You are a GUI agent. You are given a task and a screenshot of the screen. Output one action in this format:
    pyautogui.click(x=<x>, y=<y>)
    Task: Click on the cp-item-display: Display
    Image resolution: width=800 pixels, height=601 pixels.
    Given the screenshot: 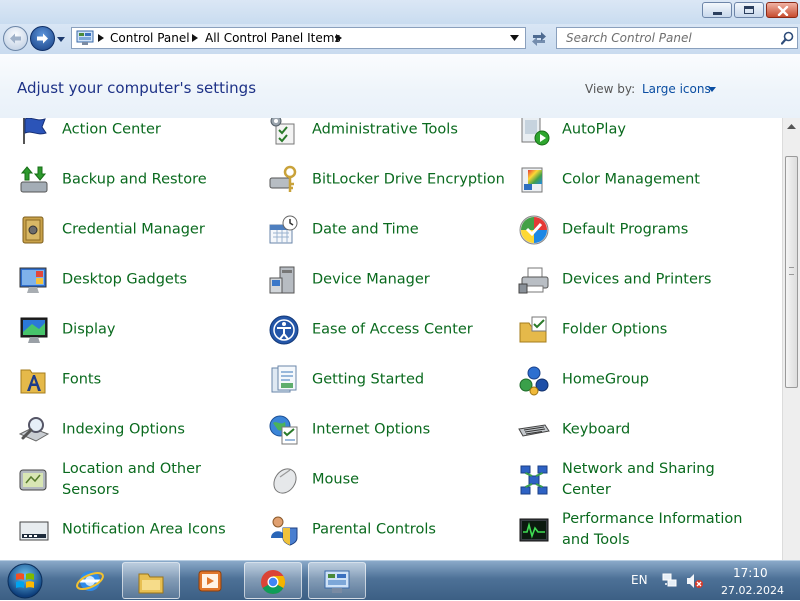 What is the action you would take?
    pyautogui.click(x=138, y=330)
    